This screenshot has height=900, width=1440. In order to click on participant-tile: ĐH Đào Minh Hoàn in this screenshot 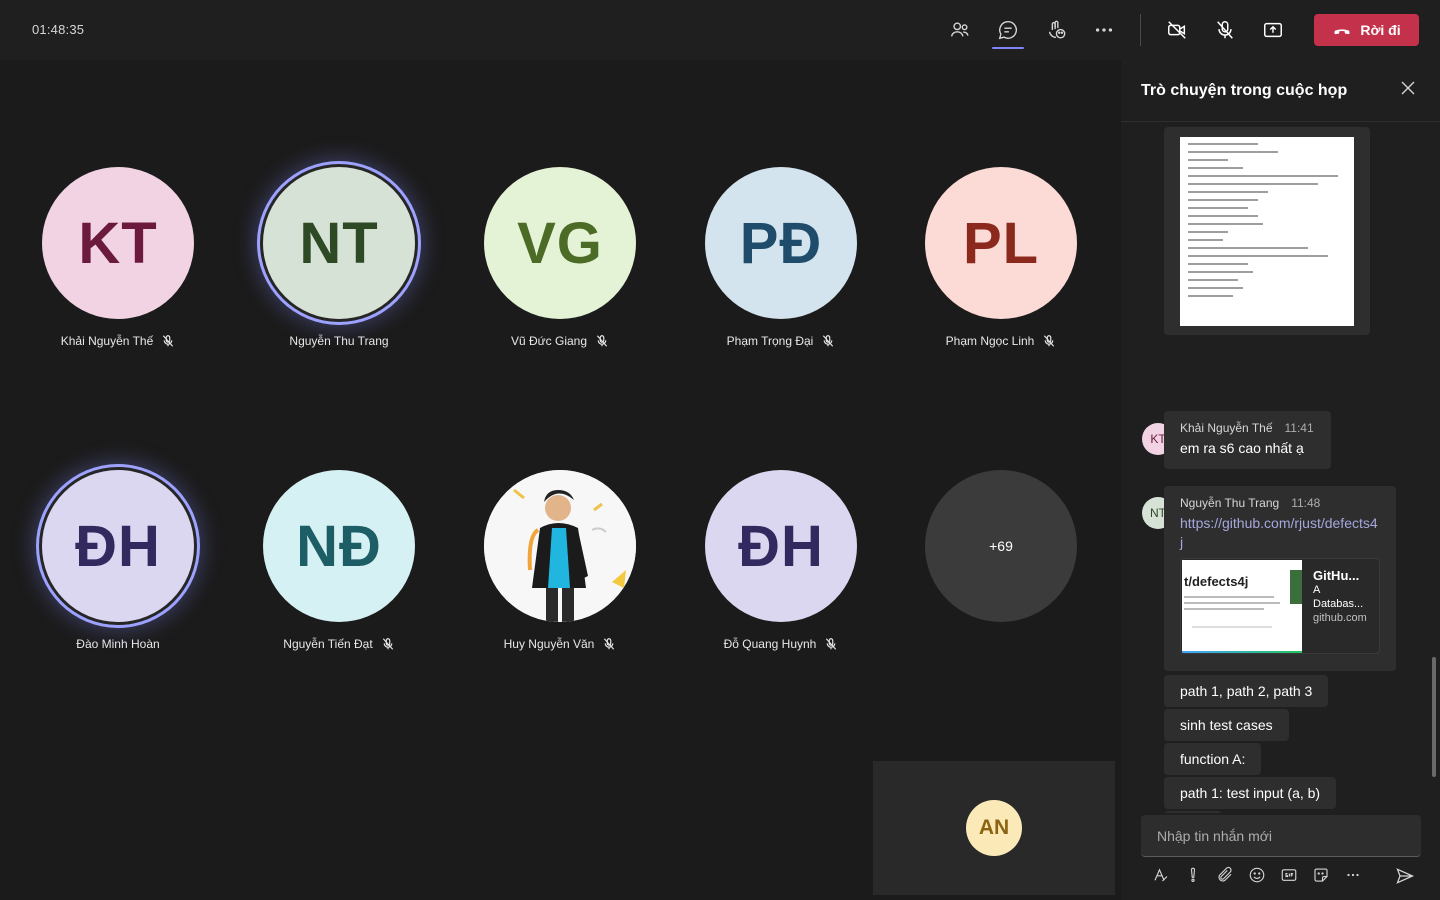, I will do `click(118, 560)`.